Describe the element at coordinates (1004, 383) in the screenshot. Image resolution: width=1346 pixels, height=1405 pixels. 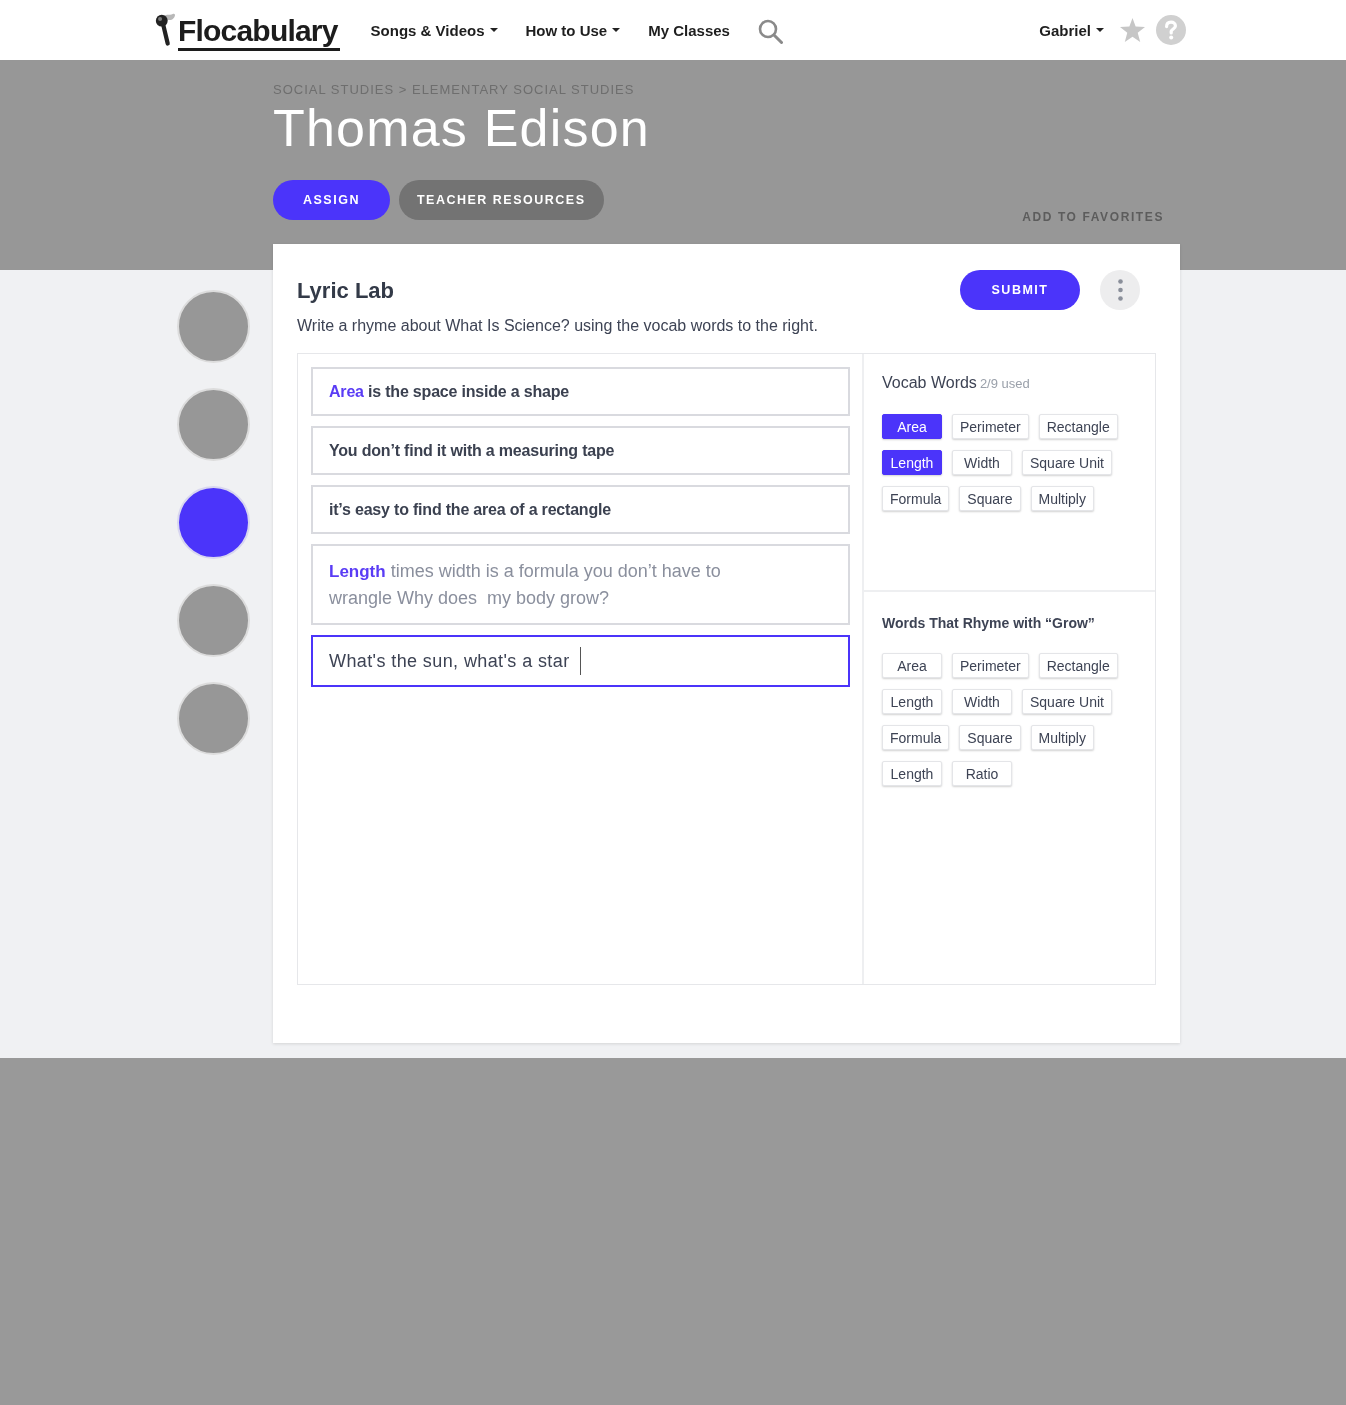
I see `vocab-count: 2/9 used` at that location.